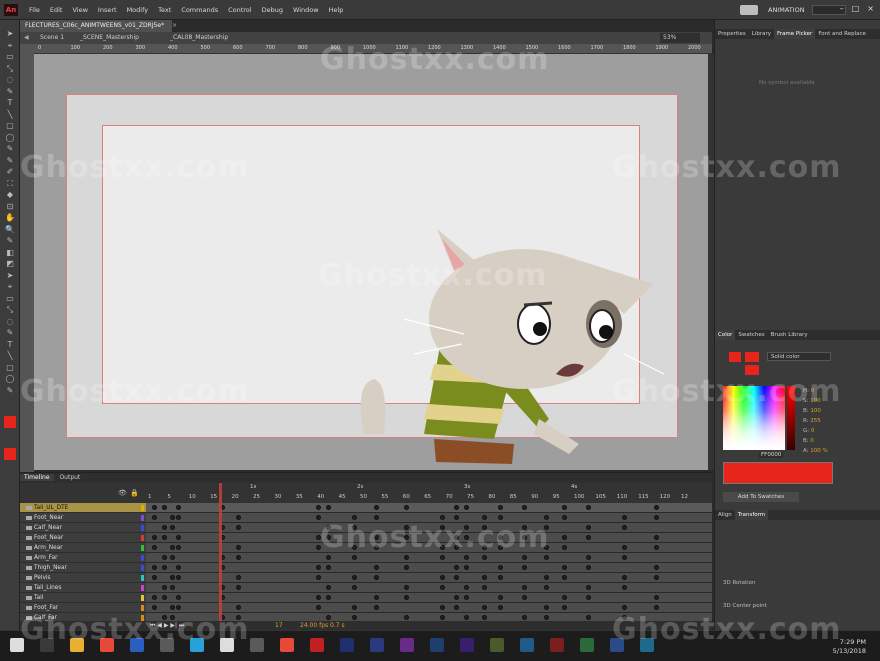 Image resolution: width=880 pixels, height=661 pixels. Describe the element at coordinates (10, 184) in the screenshot. I see `tool-icon: ⛶` at that location.